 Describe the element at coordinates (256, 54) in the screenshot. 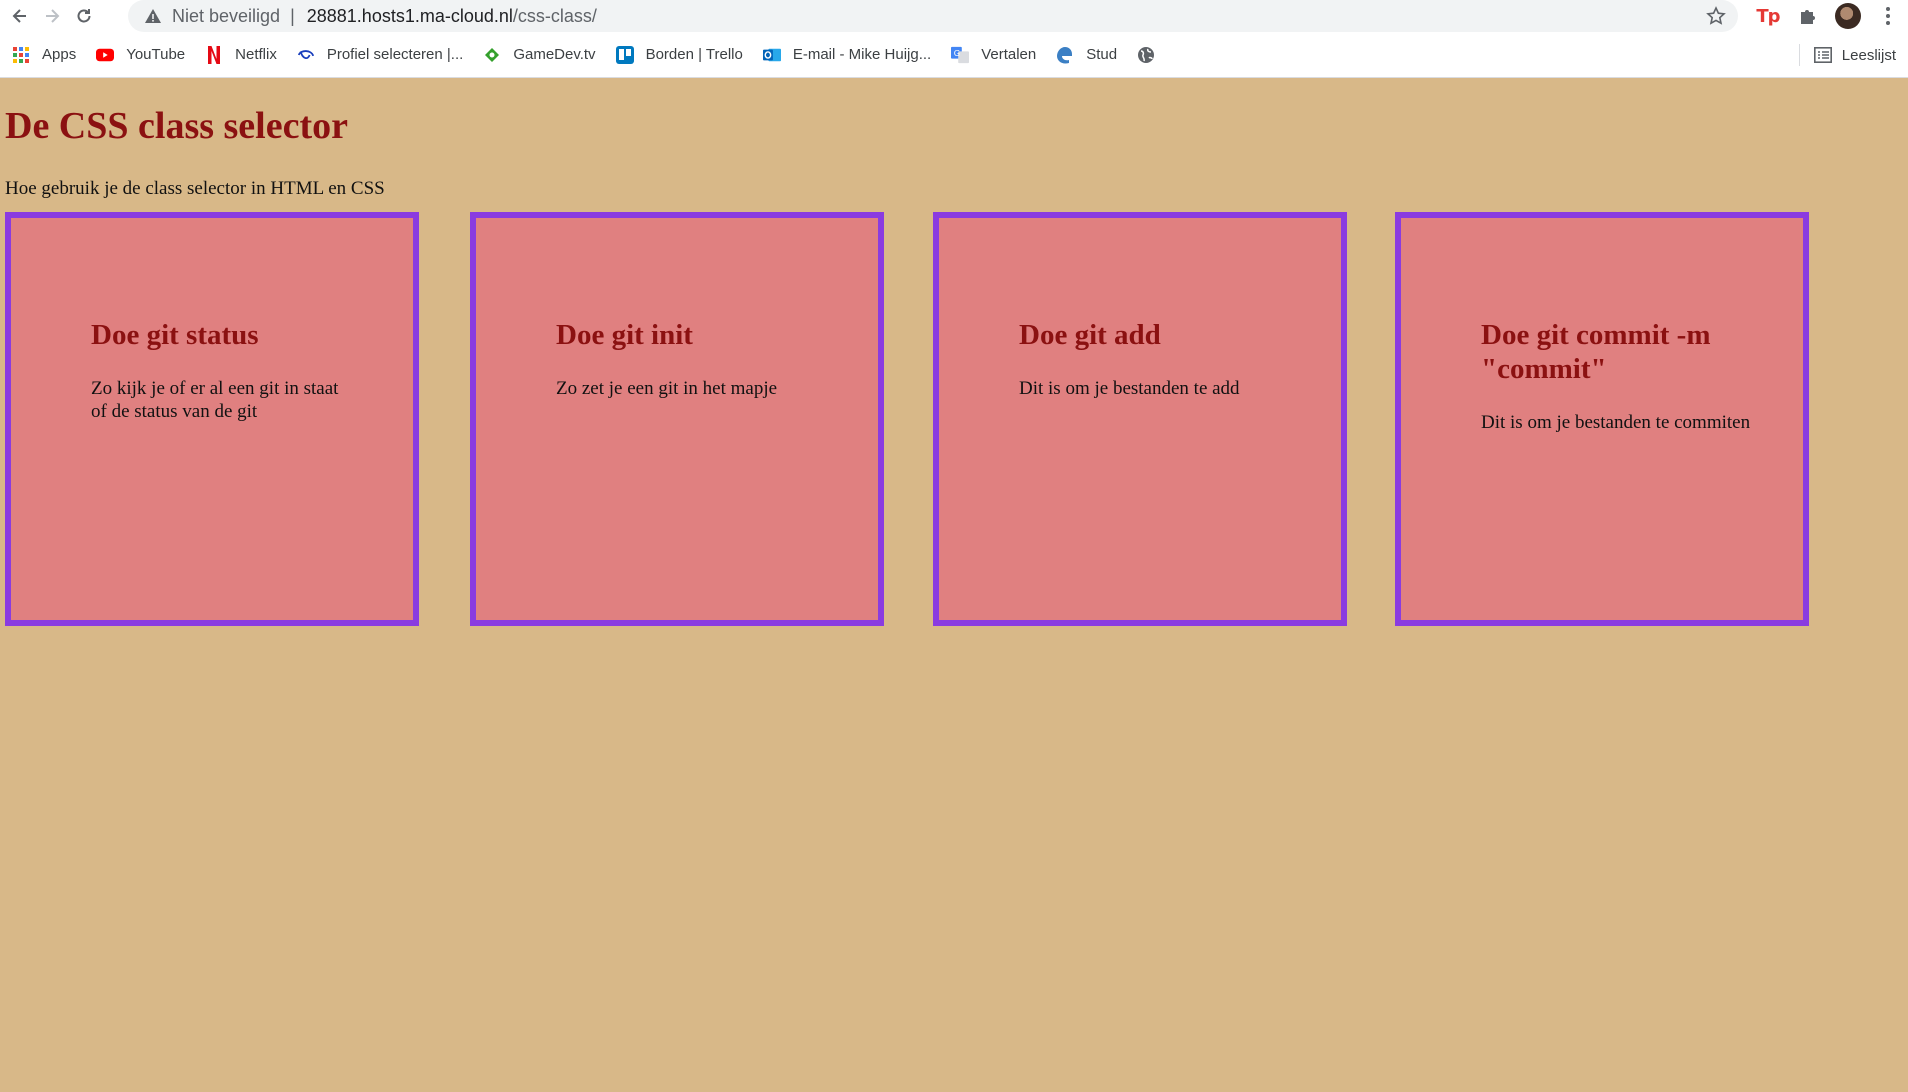

I see `bookmark-label: Netflix` at that location.